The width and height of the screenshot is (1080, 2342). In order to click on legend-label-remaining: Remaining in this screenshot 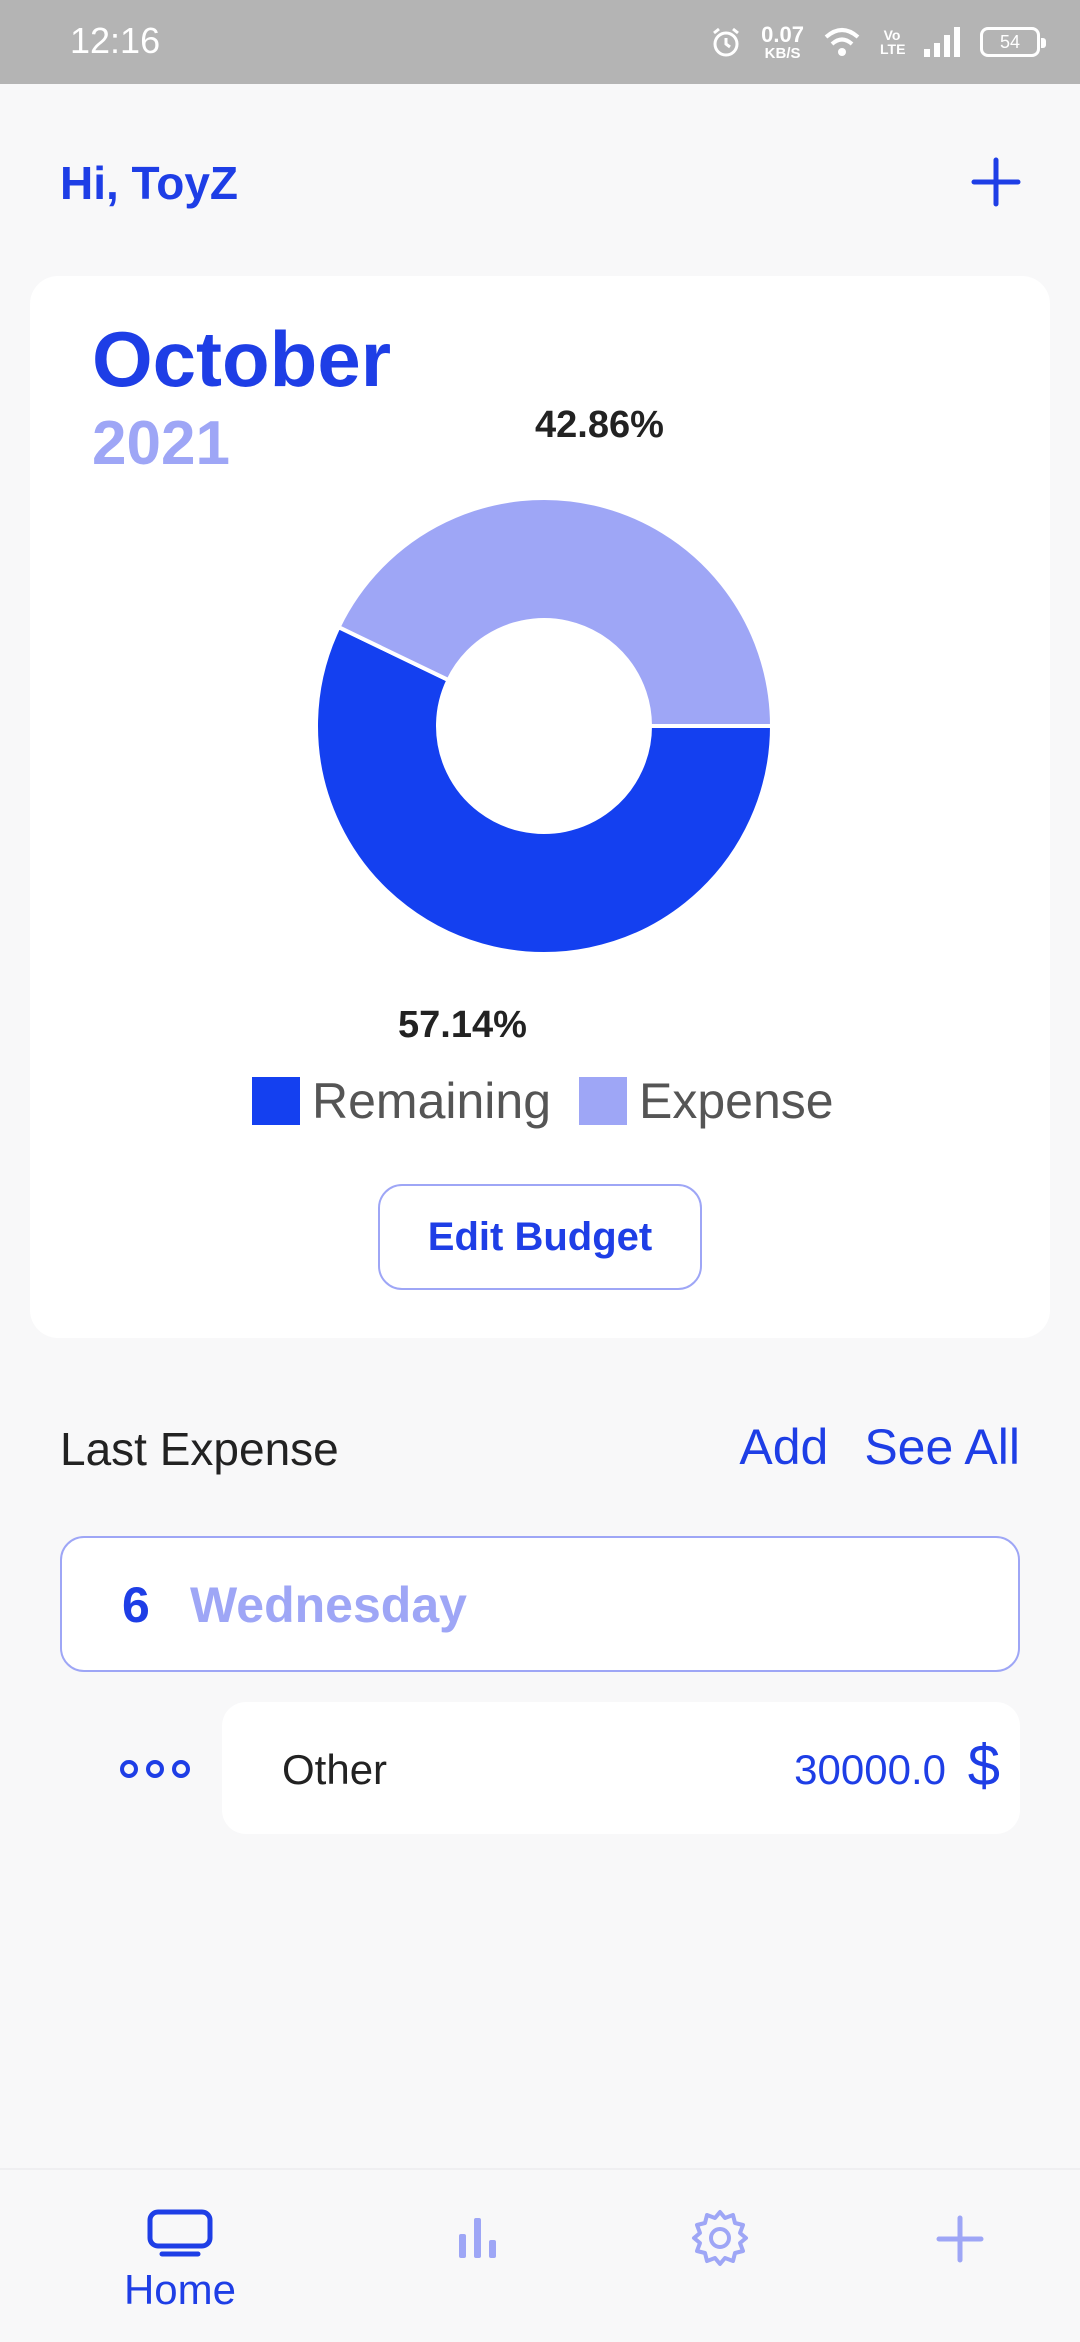, I will do `click(432, 1101)`.